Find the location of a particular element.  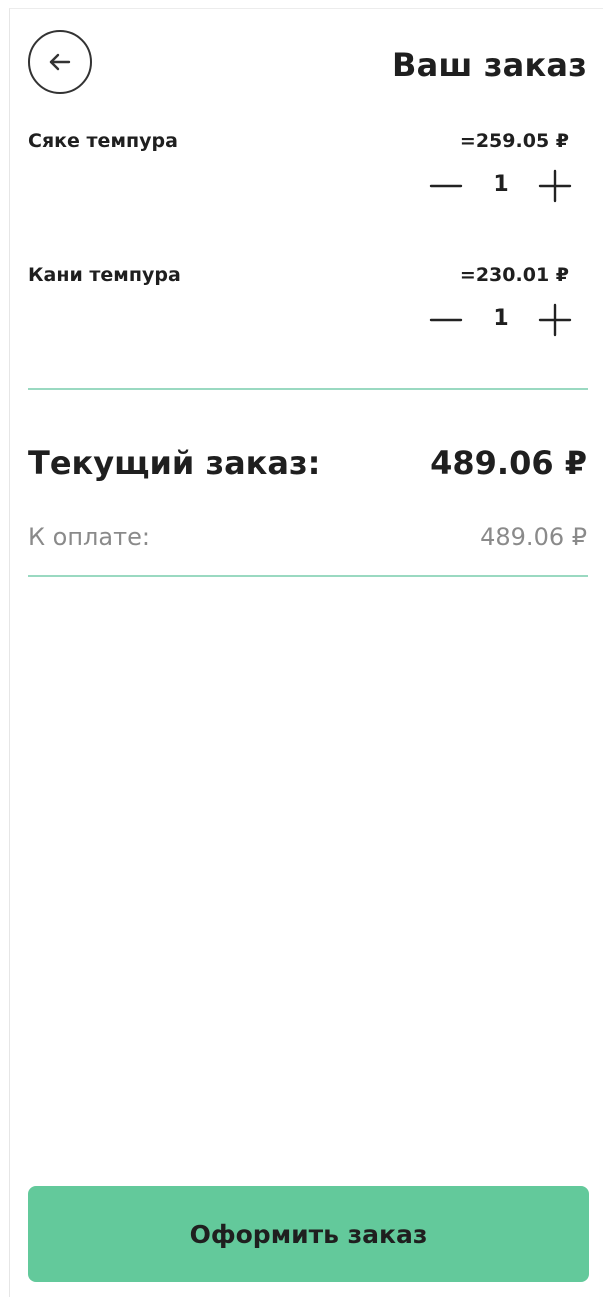

arrow-left-icon is located at coordinates (60, 62).